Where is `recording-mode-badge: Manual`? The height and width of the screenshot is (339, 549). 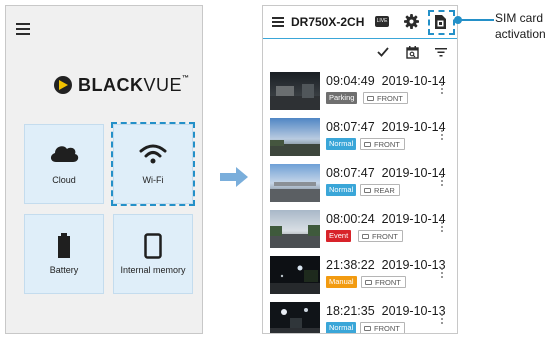
recording-mode-badge: Manual is located at coordinates (341, 282).